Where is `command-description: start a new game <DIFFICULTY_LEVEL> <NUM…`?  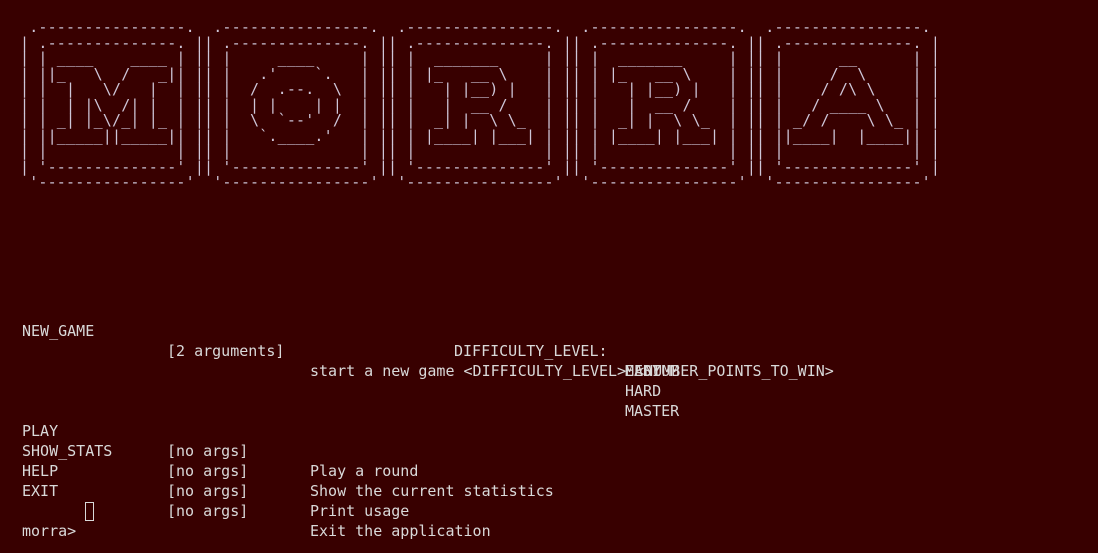 command-description: start a new game <DIFFICULTY_LEVEL> <NUM… is located at coordinates (572, 371).